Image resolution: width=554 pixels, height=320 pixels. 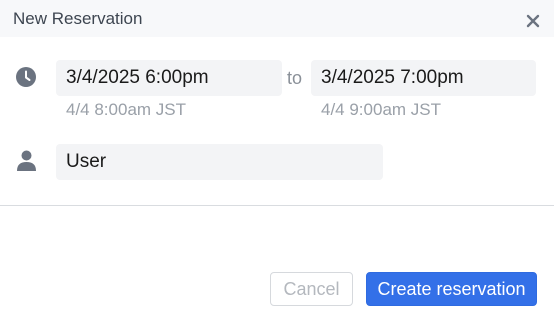 What do you see at coordinates (26, 79) in the screenshot?
I see `clock-icon` at bounding box center [26, 79].